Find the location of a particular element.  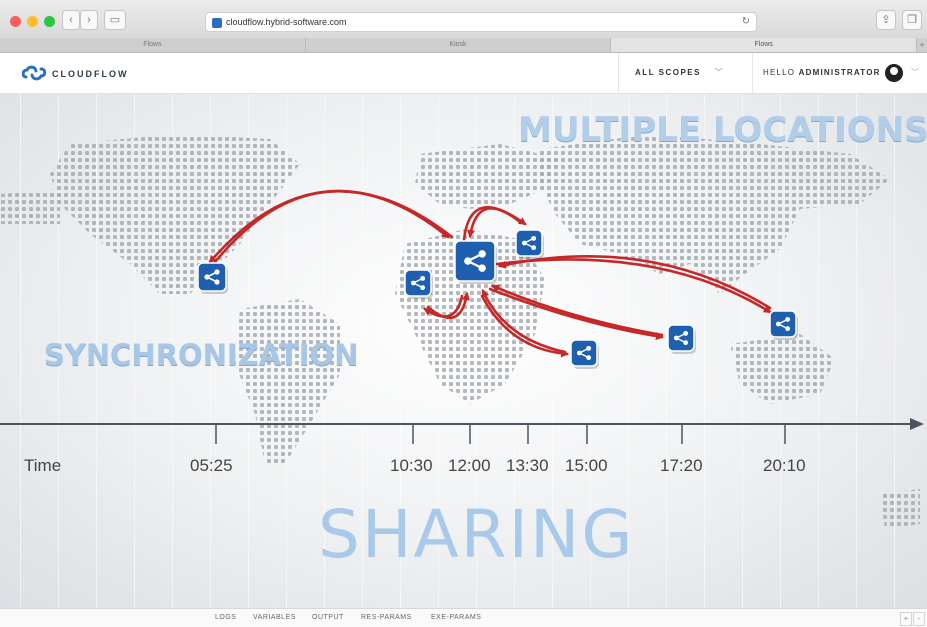

browser-tab: Kiosk is located at coordinates (459, 45).